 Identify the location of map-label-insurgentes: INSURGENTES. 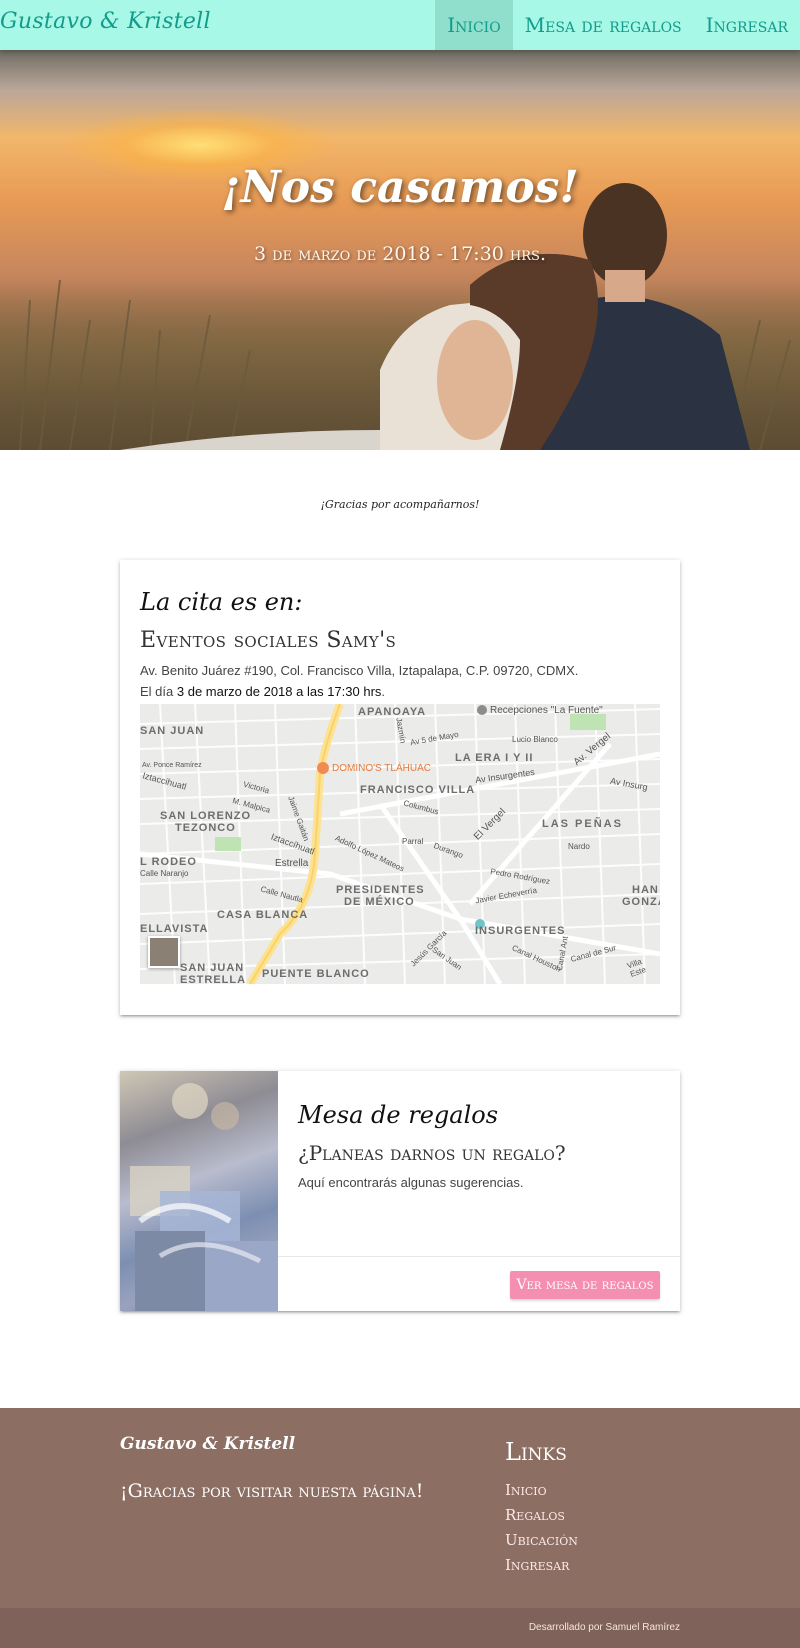
(520, 931).